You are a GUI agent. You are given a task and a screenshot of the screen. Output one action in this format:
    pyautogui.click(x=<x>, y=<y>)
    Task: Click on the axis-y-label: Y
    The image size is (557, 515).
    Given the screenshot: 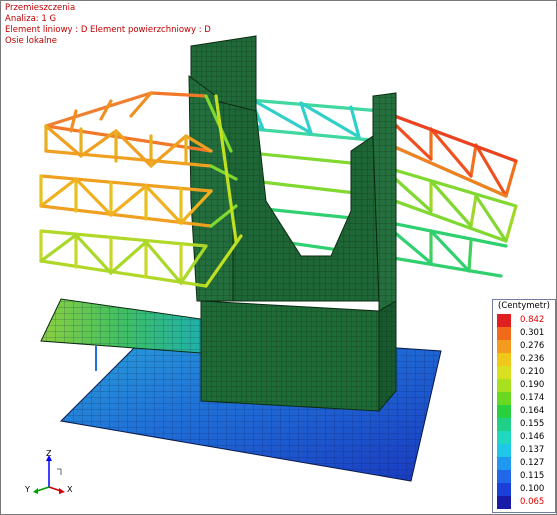 What is the action you would take?
    pyautogui.click(x=27, y=489)
    